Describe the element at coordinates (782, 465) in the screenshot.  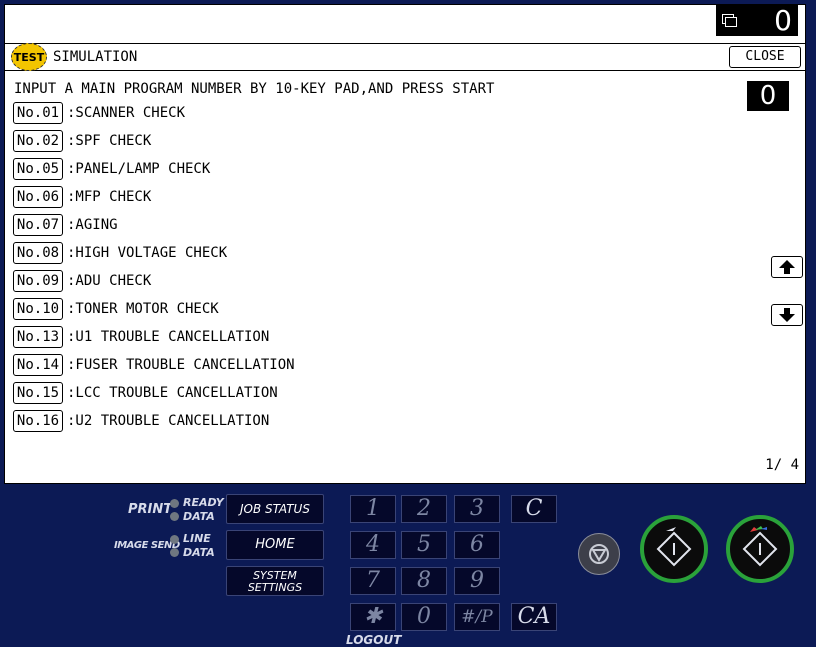
I see `page-indicator: 1/ 4` at that location.